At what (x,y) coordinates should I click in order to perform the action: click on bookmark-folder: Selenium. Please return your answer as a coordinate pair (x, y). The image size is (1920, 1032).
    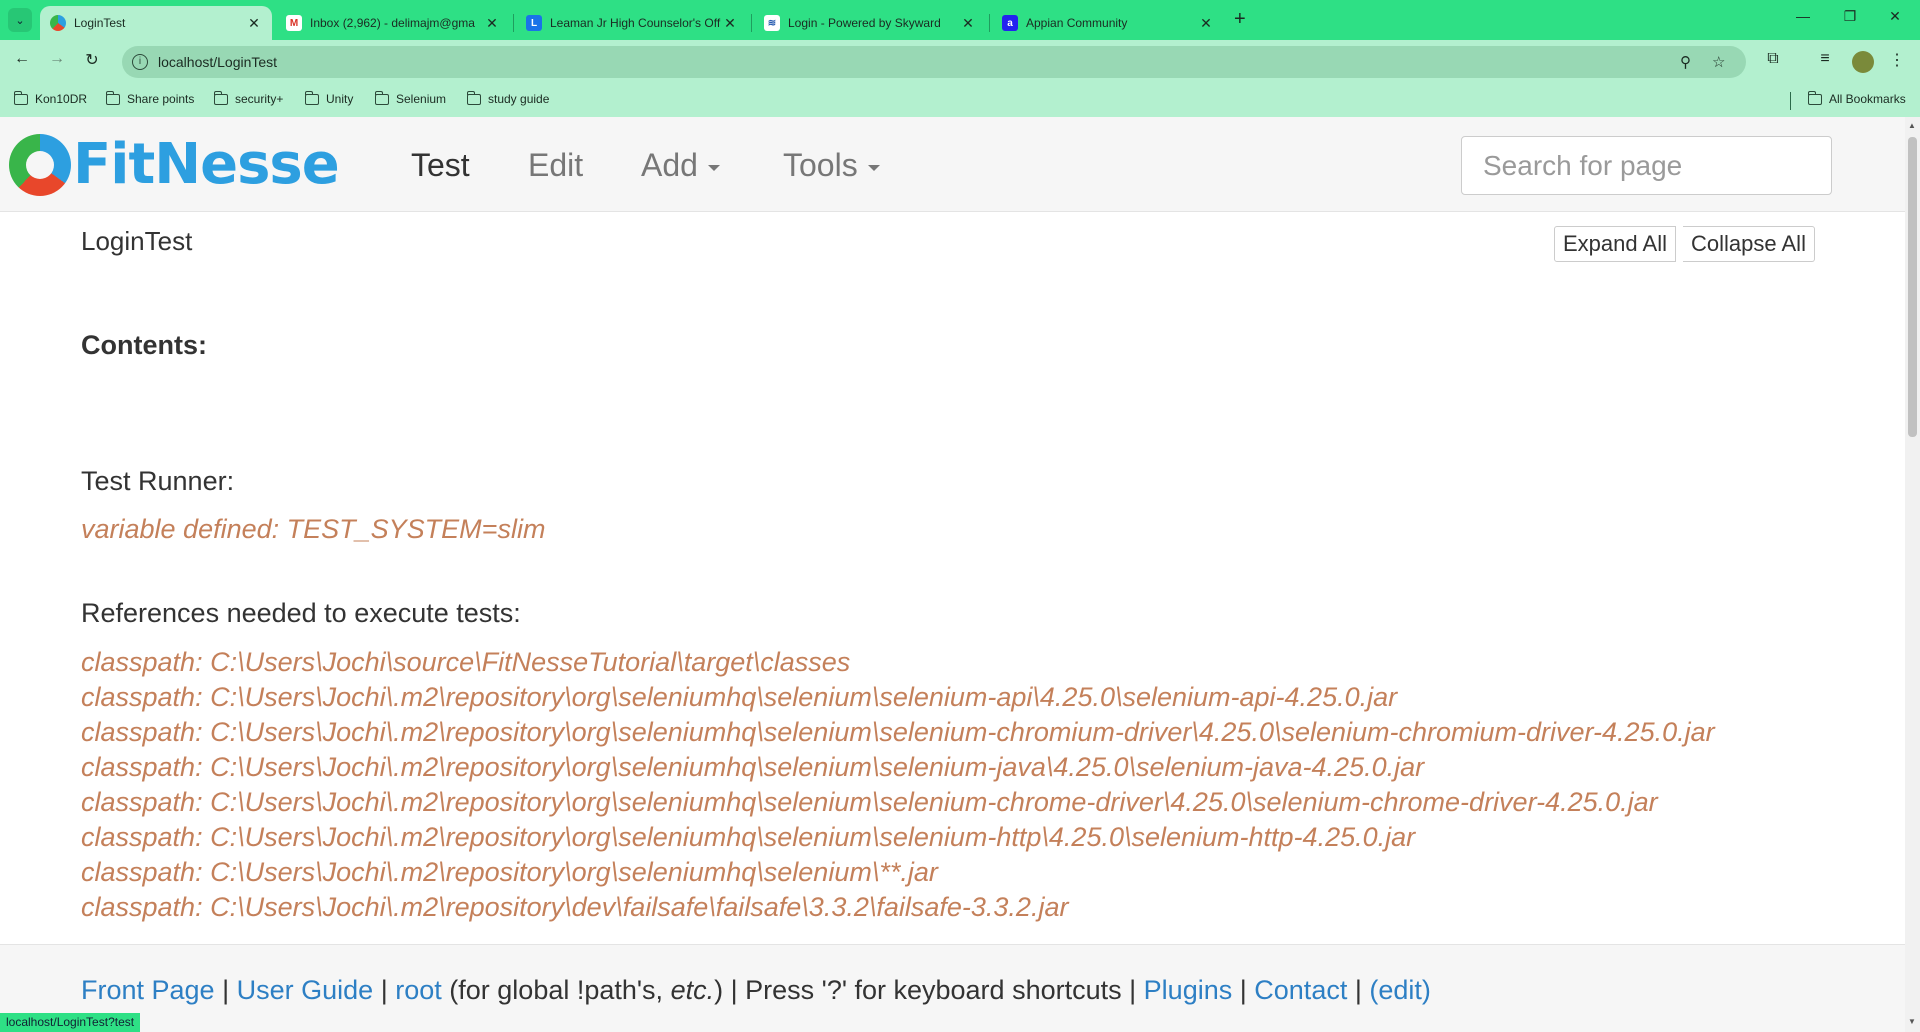
    Looking at the image, I should click on (410, 98).